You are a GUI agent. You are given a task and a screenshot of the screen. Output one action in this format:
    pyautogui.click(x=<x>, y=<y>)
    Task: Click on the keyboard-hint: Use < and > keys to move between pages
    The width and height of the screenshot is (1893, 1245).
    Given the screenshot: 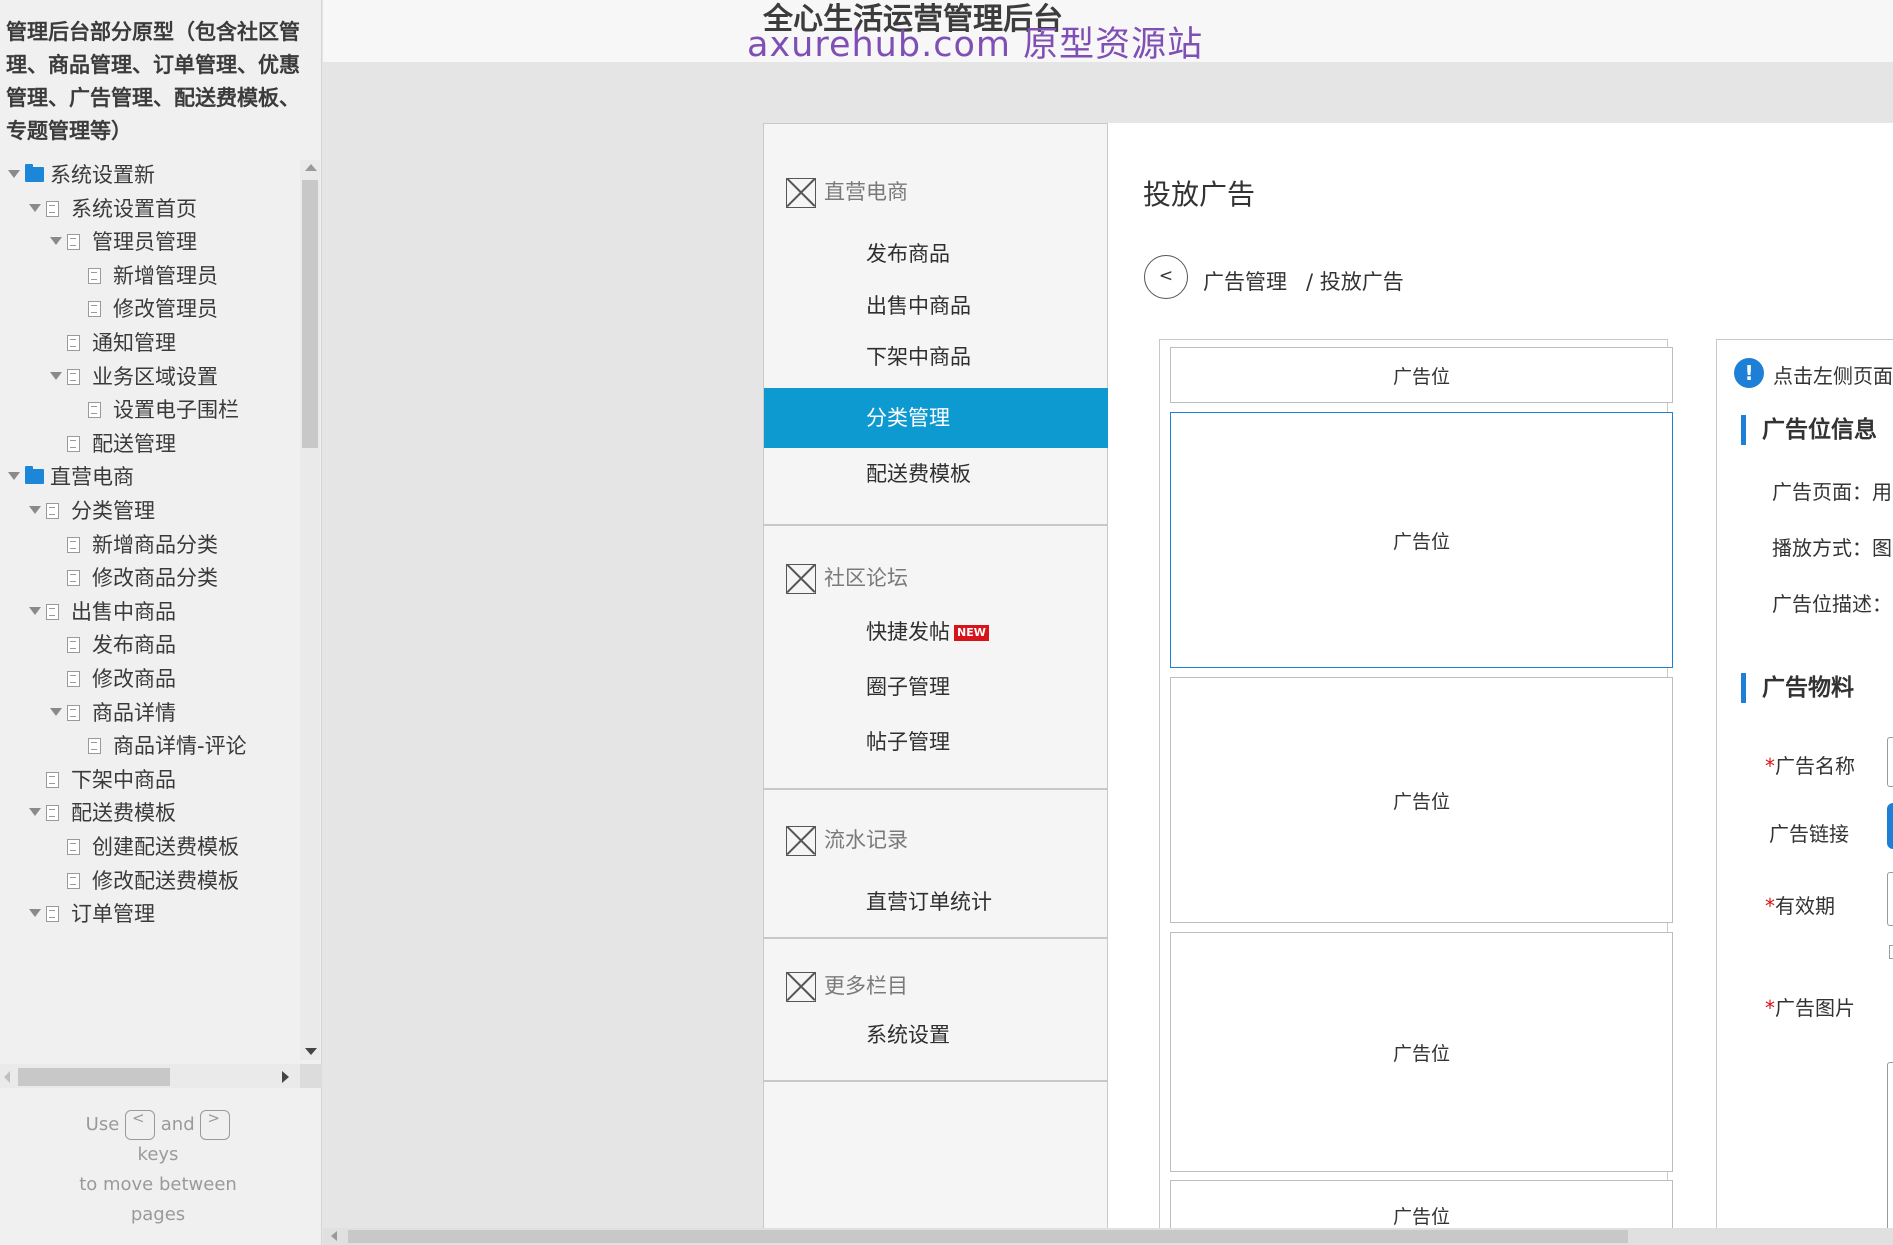 What is the action you would take?
    pyautogui.click(x=158, y=1170)
    